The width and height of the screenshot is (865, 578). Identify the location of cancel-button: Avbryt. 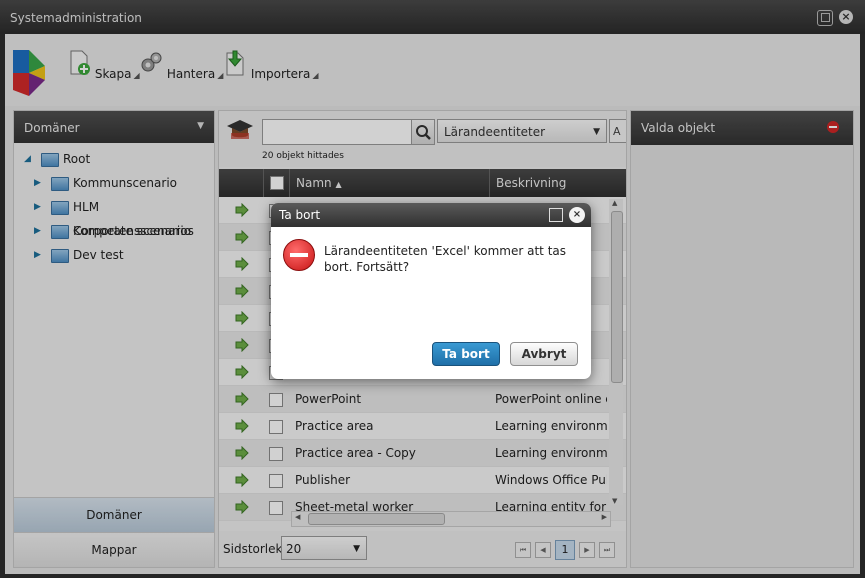
(544, 354).